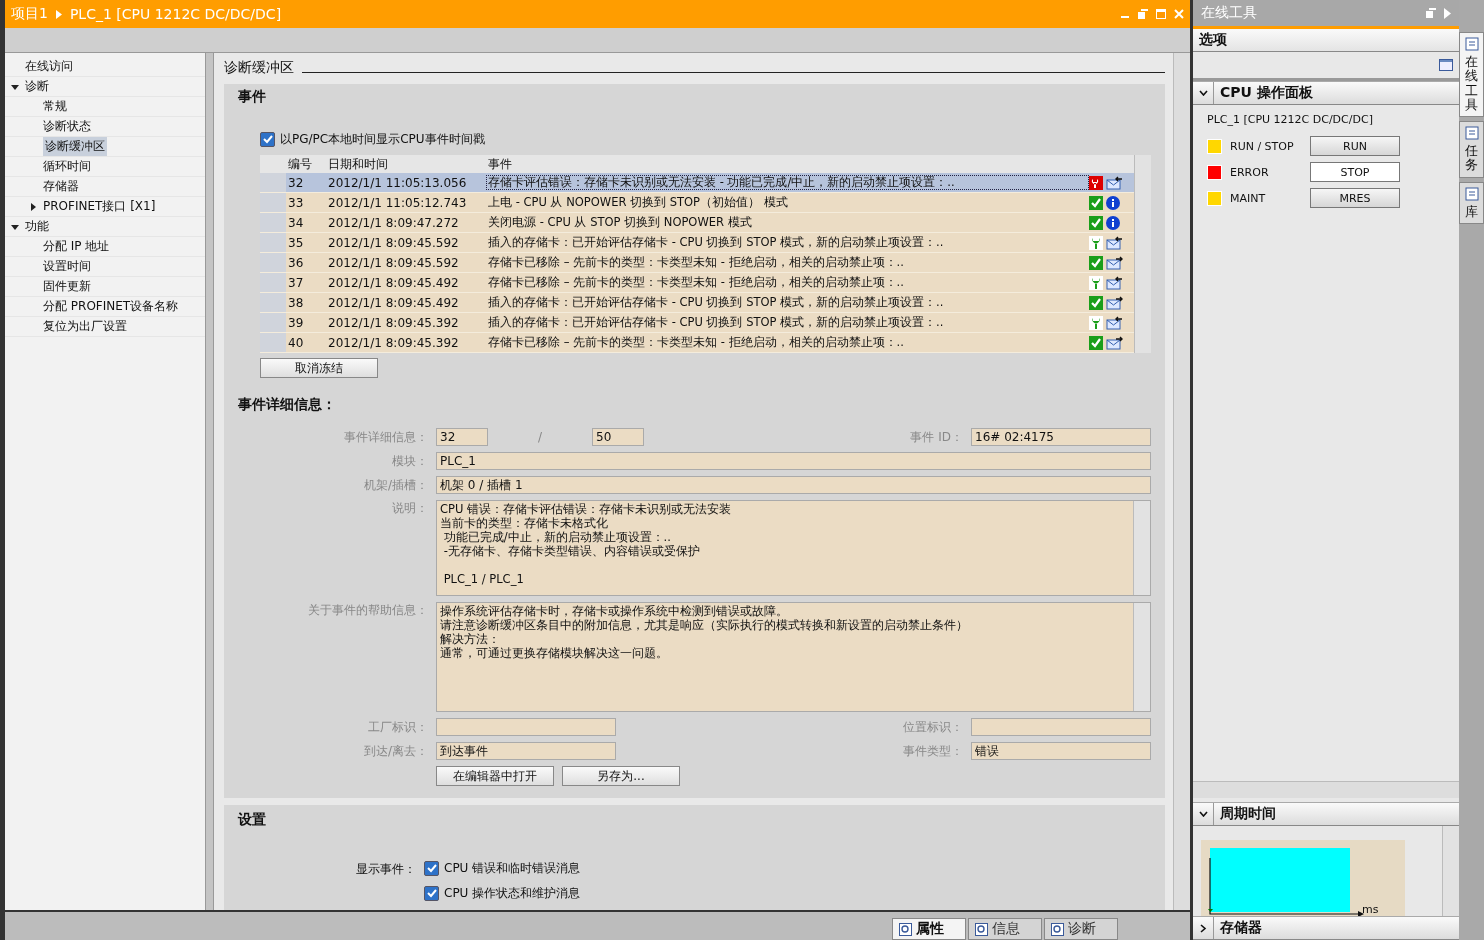  Describe the element at coordinates (394, 222) in the screenshot. I see `table-cell-text: 2012/1/1 8:09:47.272` at that location.